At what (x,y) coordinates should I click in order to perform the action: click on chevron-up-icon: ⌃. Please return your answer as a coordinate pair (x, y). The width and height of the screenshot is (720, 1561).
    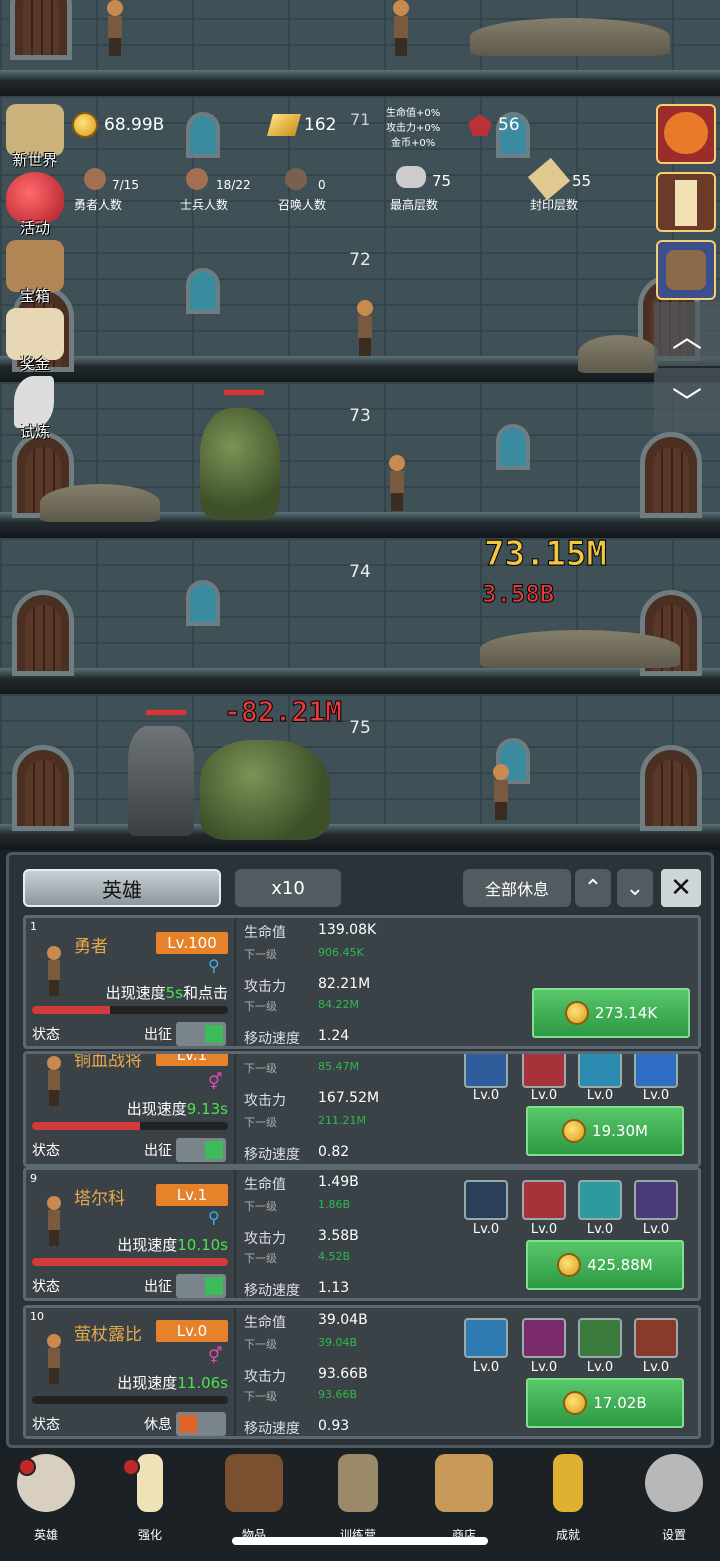
    Looking at the image, I should click on (593, 888).